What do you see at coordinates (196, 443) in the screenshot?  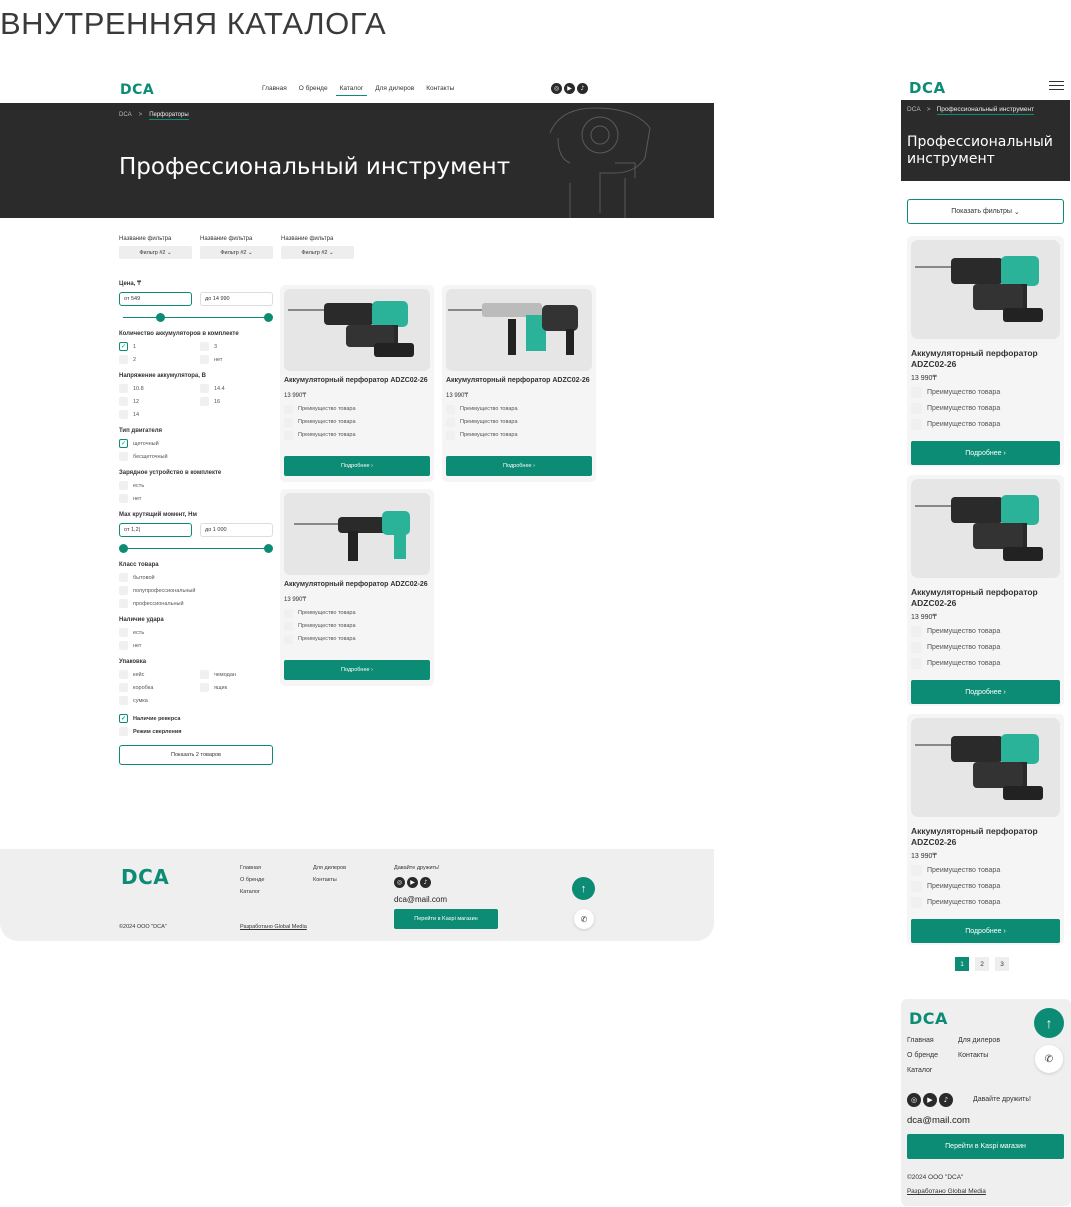 I see `checkbox-option: ✓ щеточный` at bounding box center [196, 443].